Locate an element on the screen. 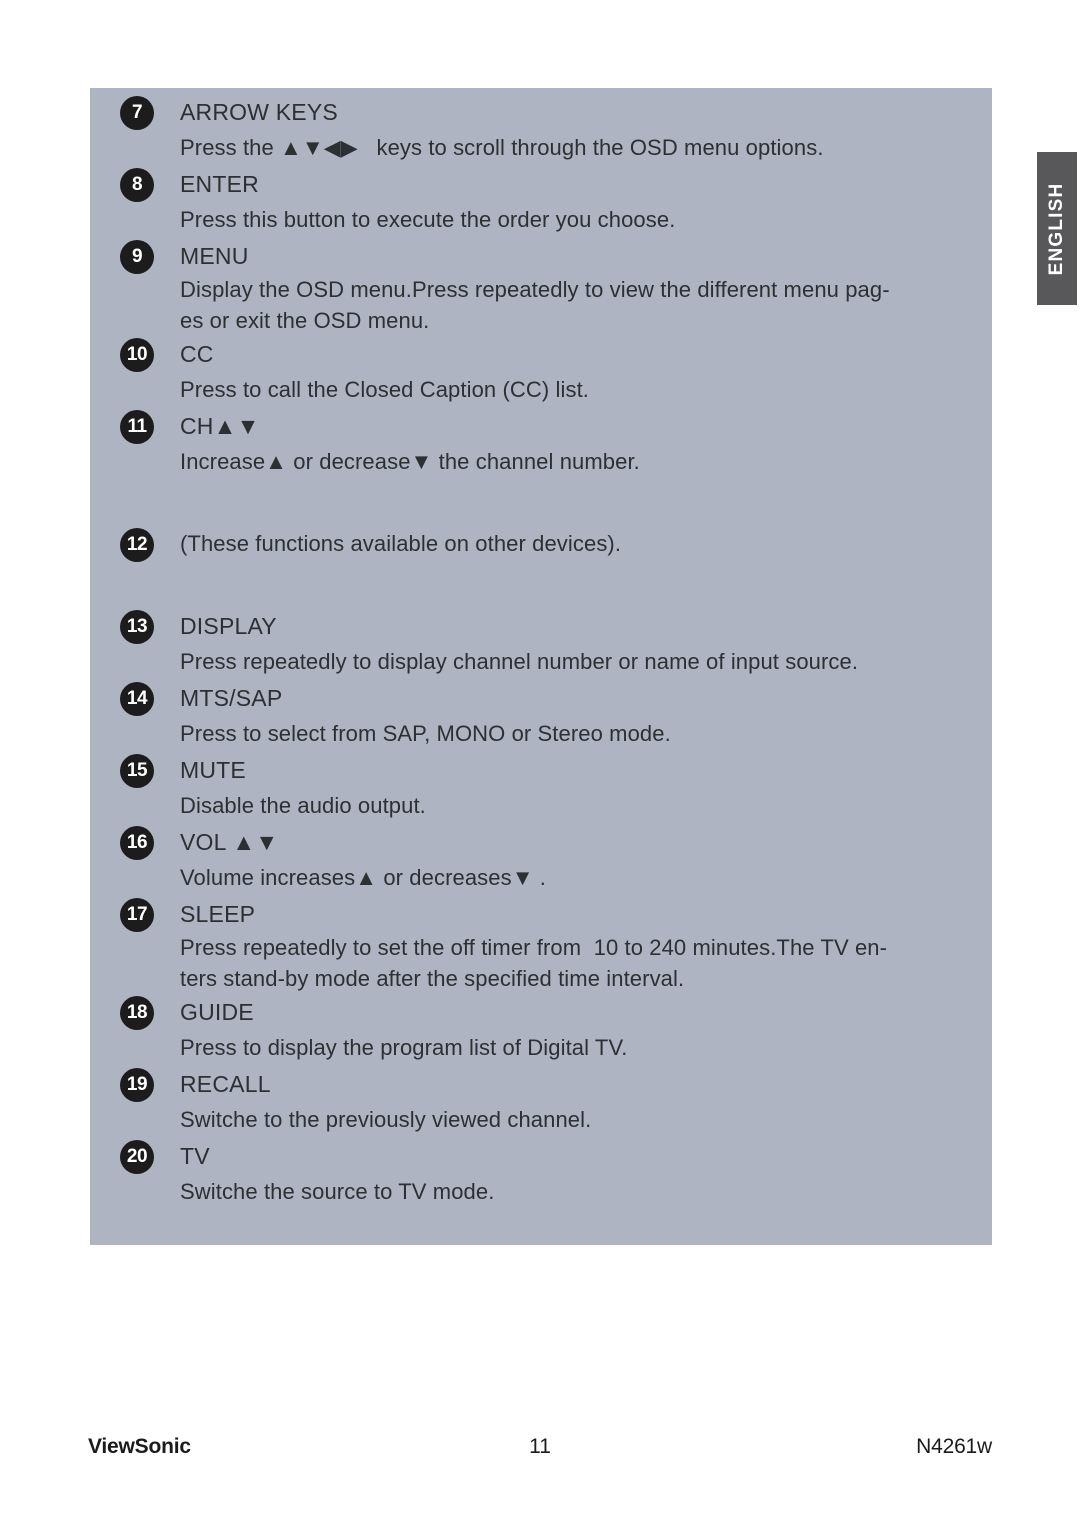 The image size is (1080, 1524). key-description-entry: 20 TV Switche the source to TV mode. is located at coordinates (539, 1174).